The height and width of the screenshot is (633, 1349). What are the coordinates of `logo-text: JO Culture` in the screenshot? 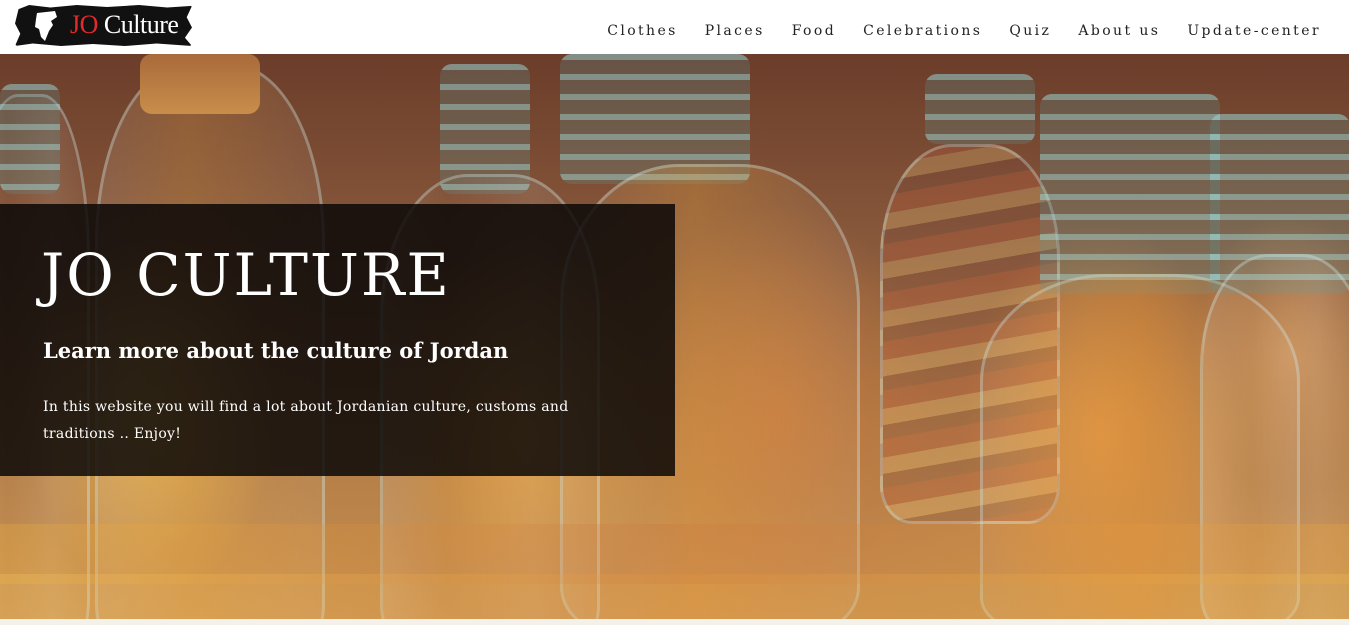 It's located at (124, 25).